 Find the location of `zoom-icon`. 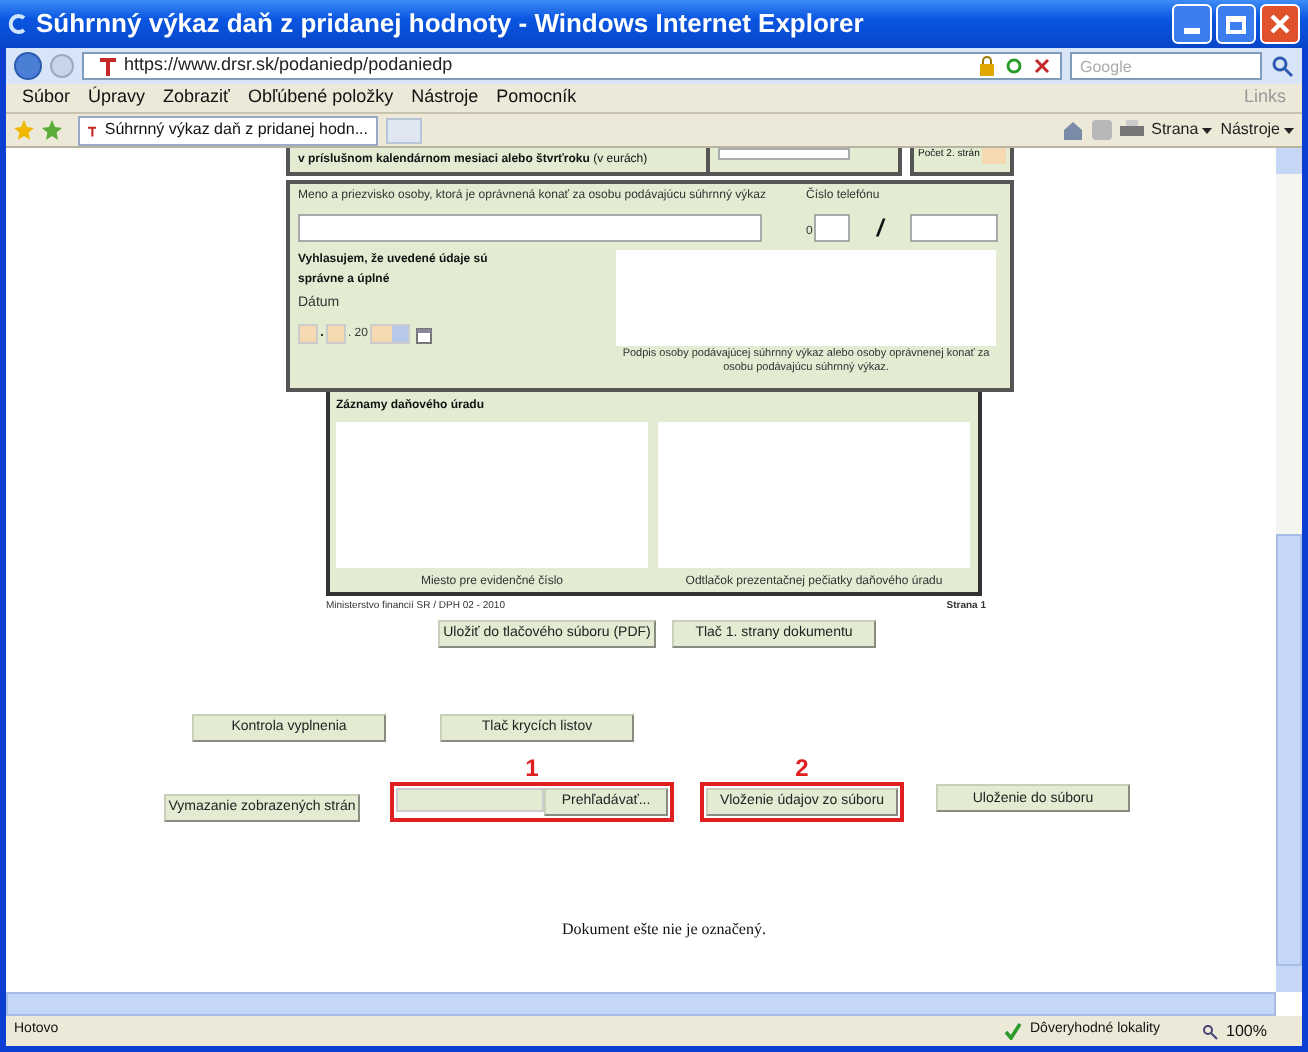

zoom-icon is located at coordinates (1210, 1031).